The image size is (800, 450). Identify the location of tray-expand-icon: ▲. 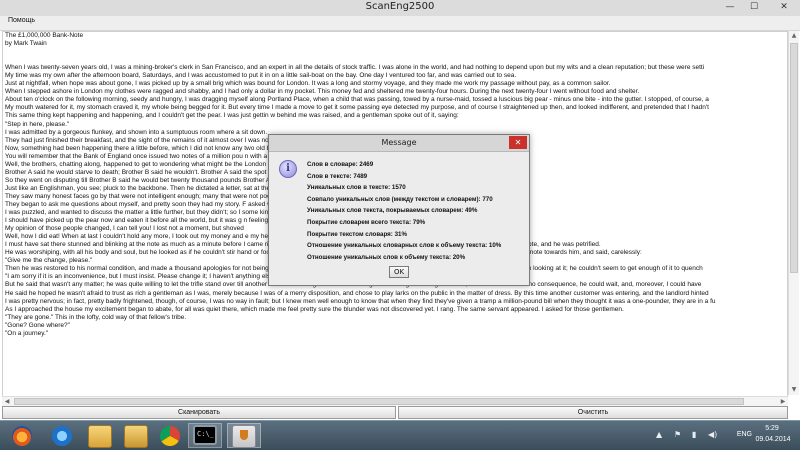
(659, 434).